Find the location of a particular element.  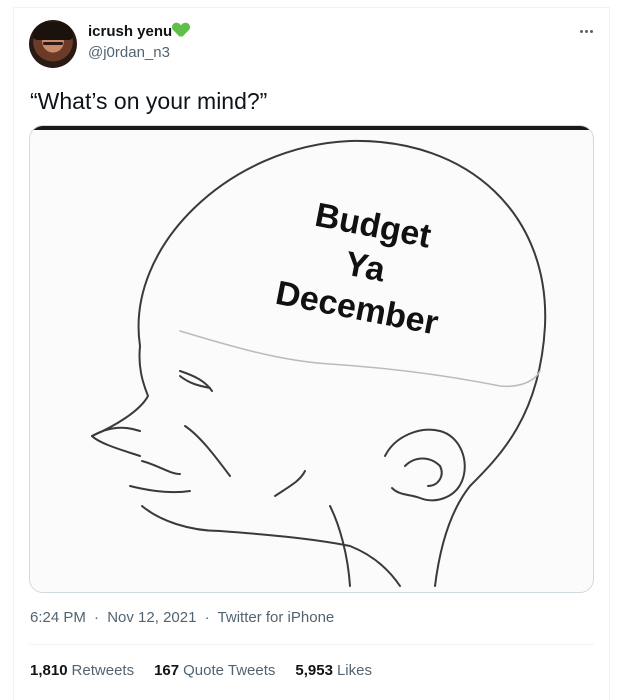

more-options-icon is located at coordinates (586, 31).